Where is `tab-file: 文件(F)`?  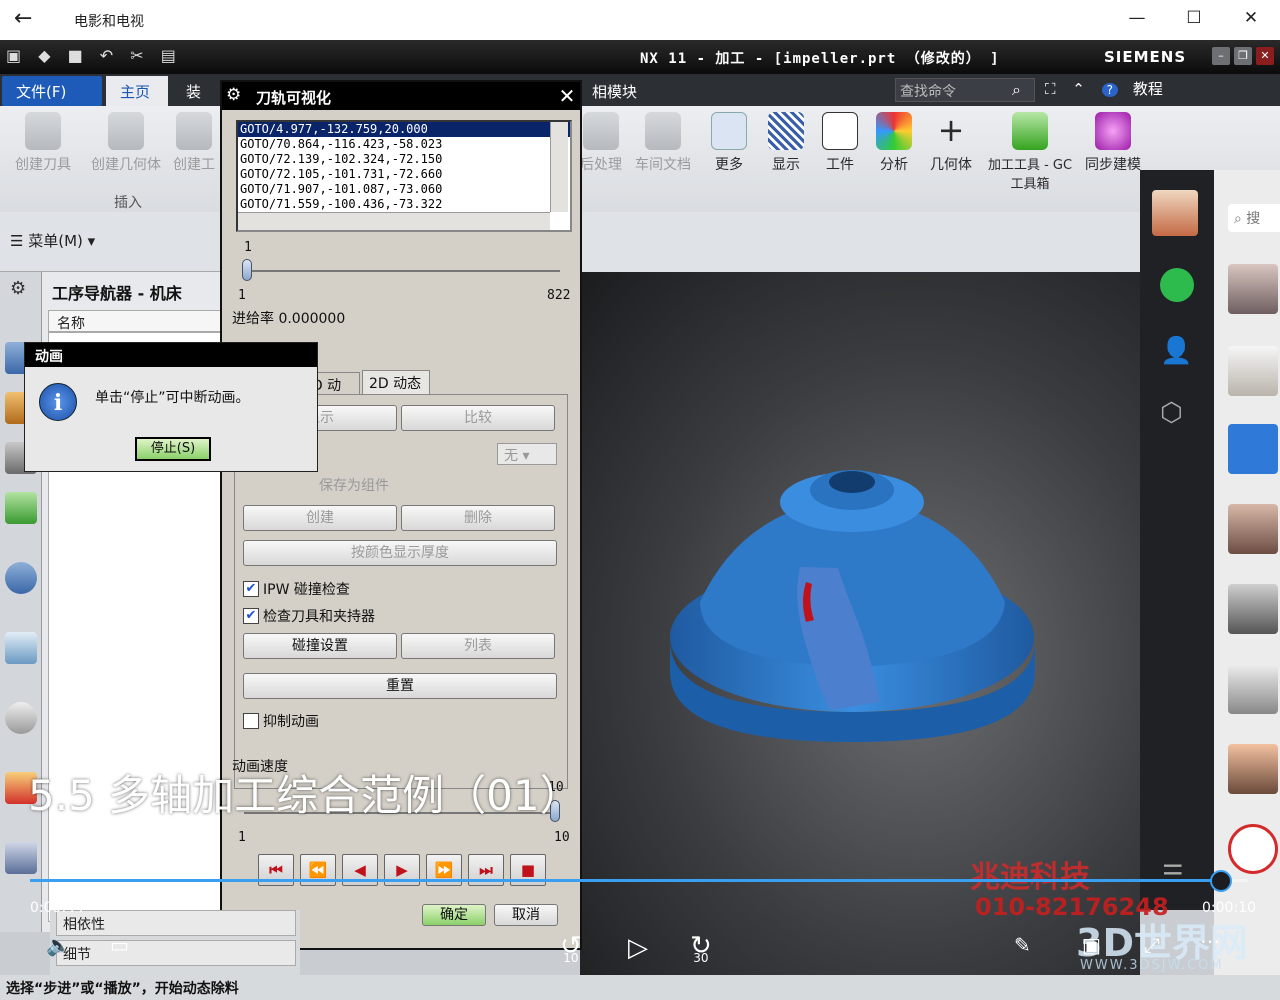 tab-file: 文件(F) is located at coordinates (52, 91).